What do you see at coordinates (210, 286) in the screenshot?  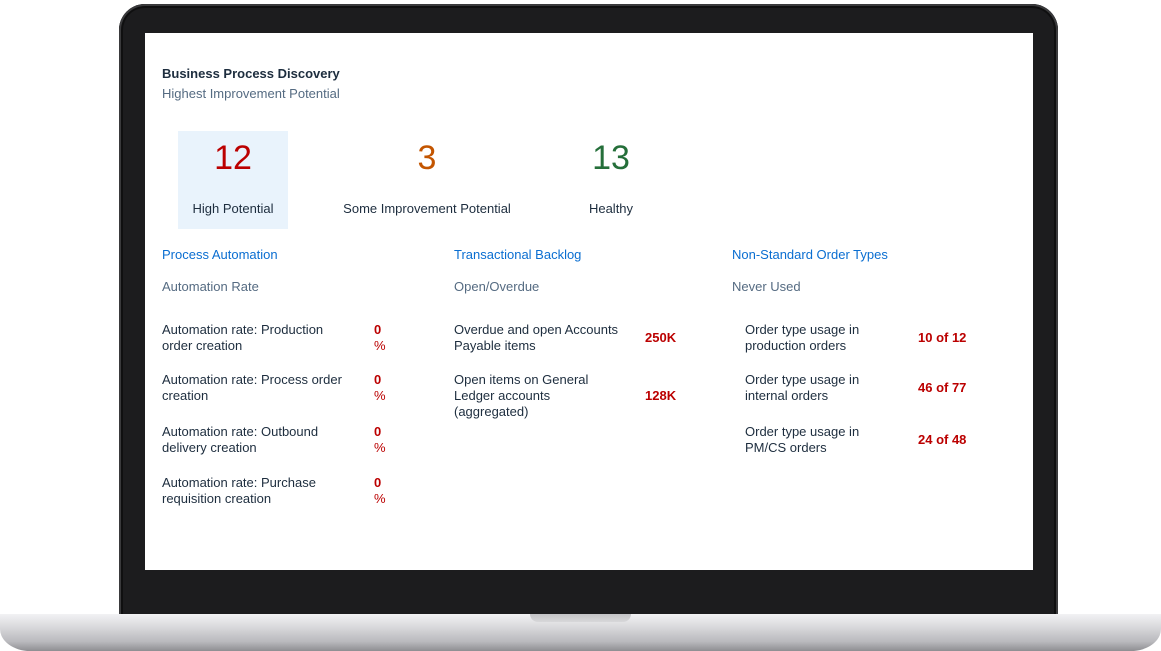 I see `automation-rate-subheader: Automation Rate` at bounding box center [210, 286].